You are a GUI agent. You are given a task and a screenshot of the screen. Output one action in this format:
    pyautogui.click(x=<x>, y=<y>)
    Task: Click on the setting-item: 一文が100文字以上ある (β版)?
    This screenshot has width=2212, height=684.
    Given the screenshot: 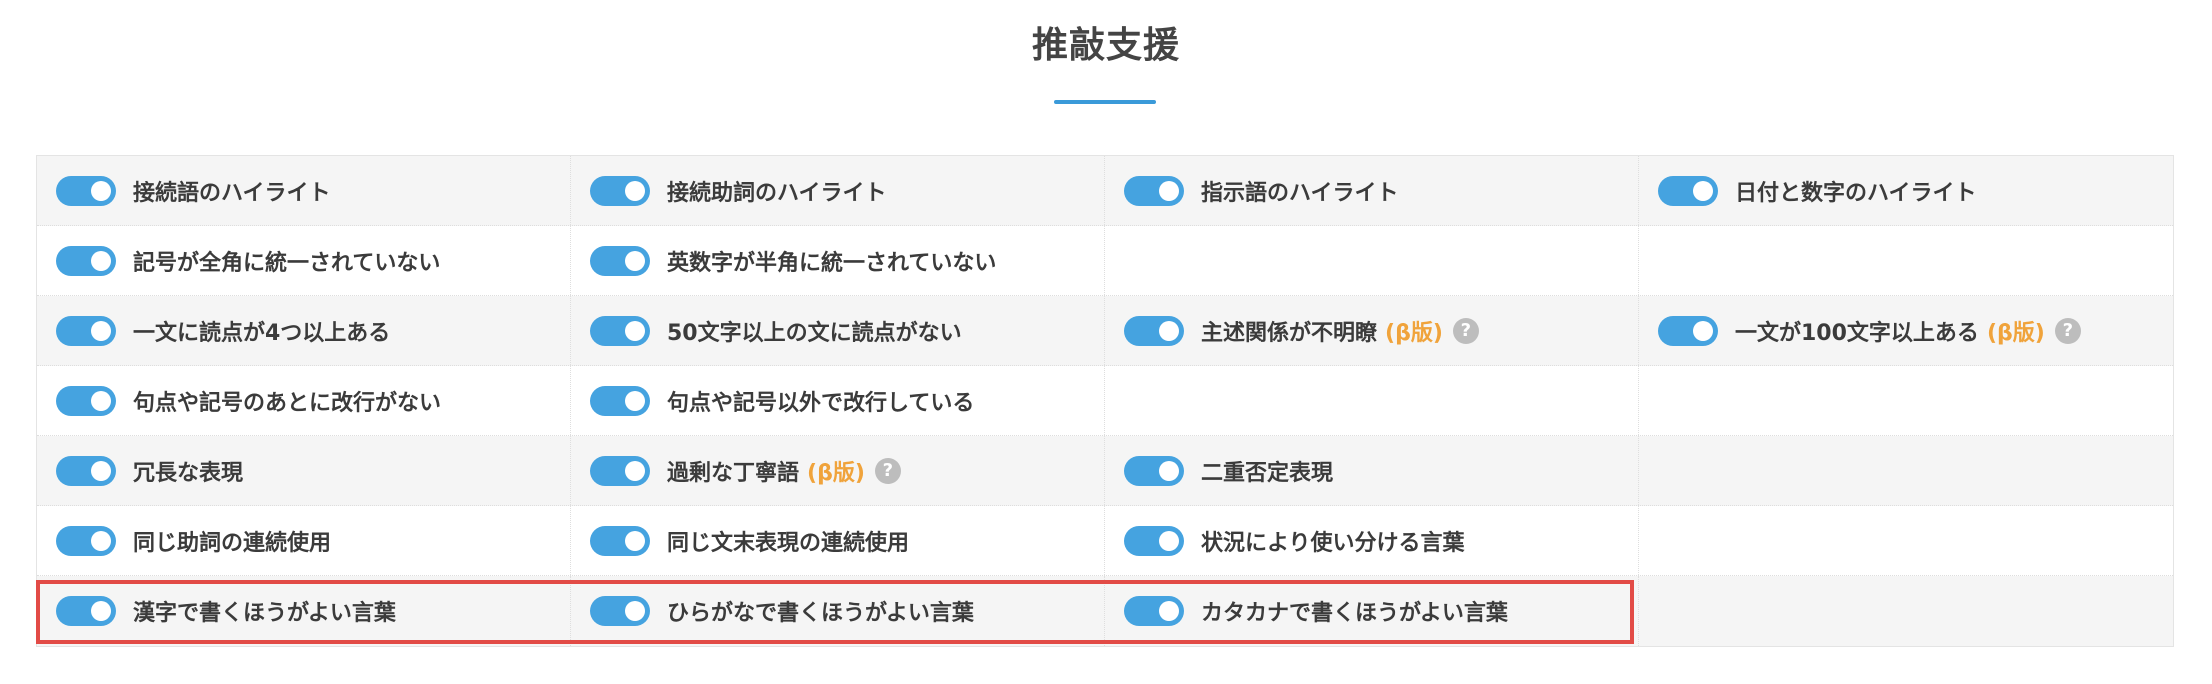 What is the action you would take?
    pyautogui.click(x=1906, y=330)
    